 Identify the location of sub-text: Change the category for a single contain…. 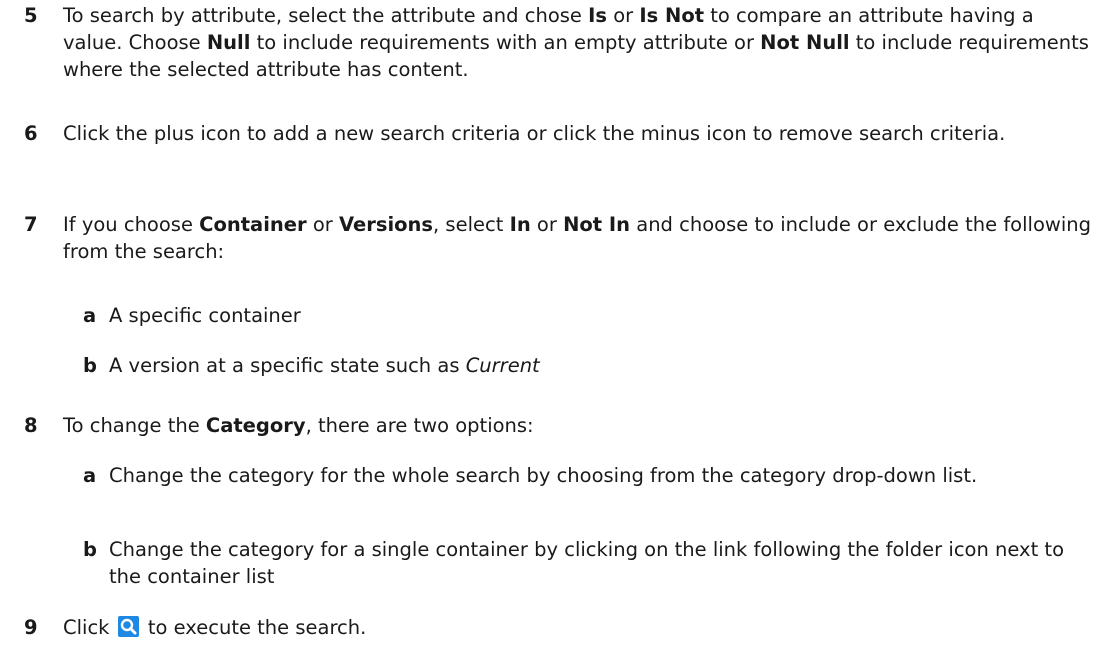
(601, 563).